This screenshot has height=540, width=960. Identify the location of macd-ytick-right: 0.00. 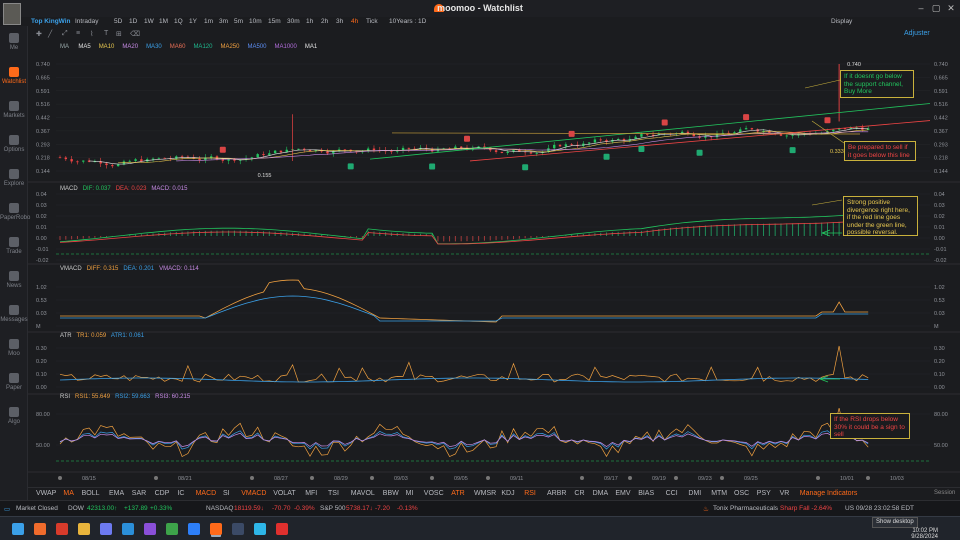
(939, 239).